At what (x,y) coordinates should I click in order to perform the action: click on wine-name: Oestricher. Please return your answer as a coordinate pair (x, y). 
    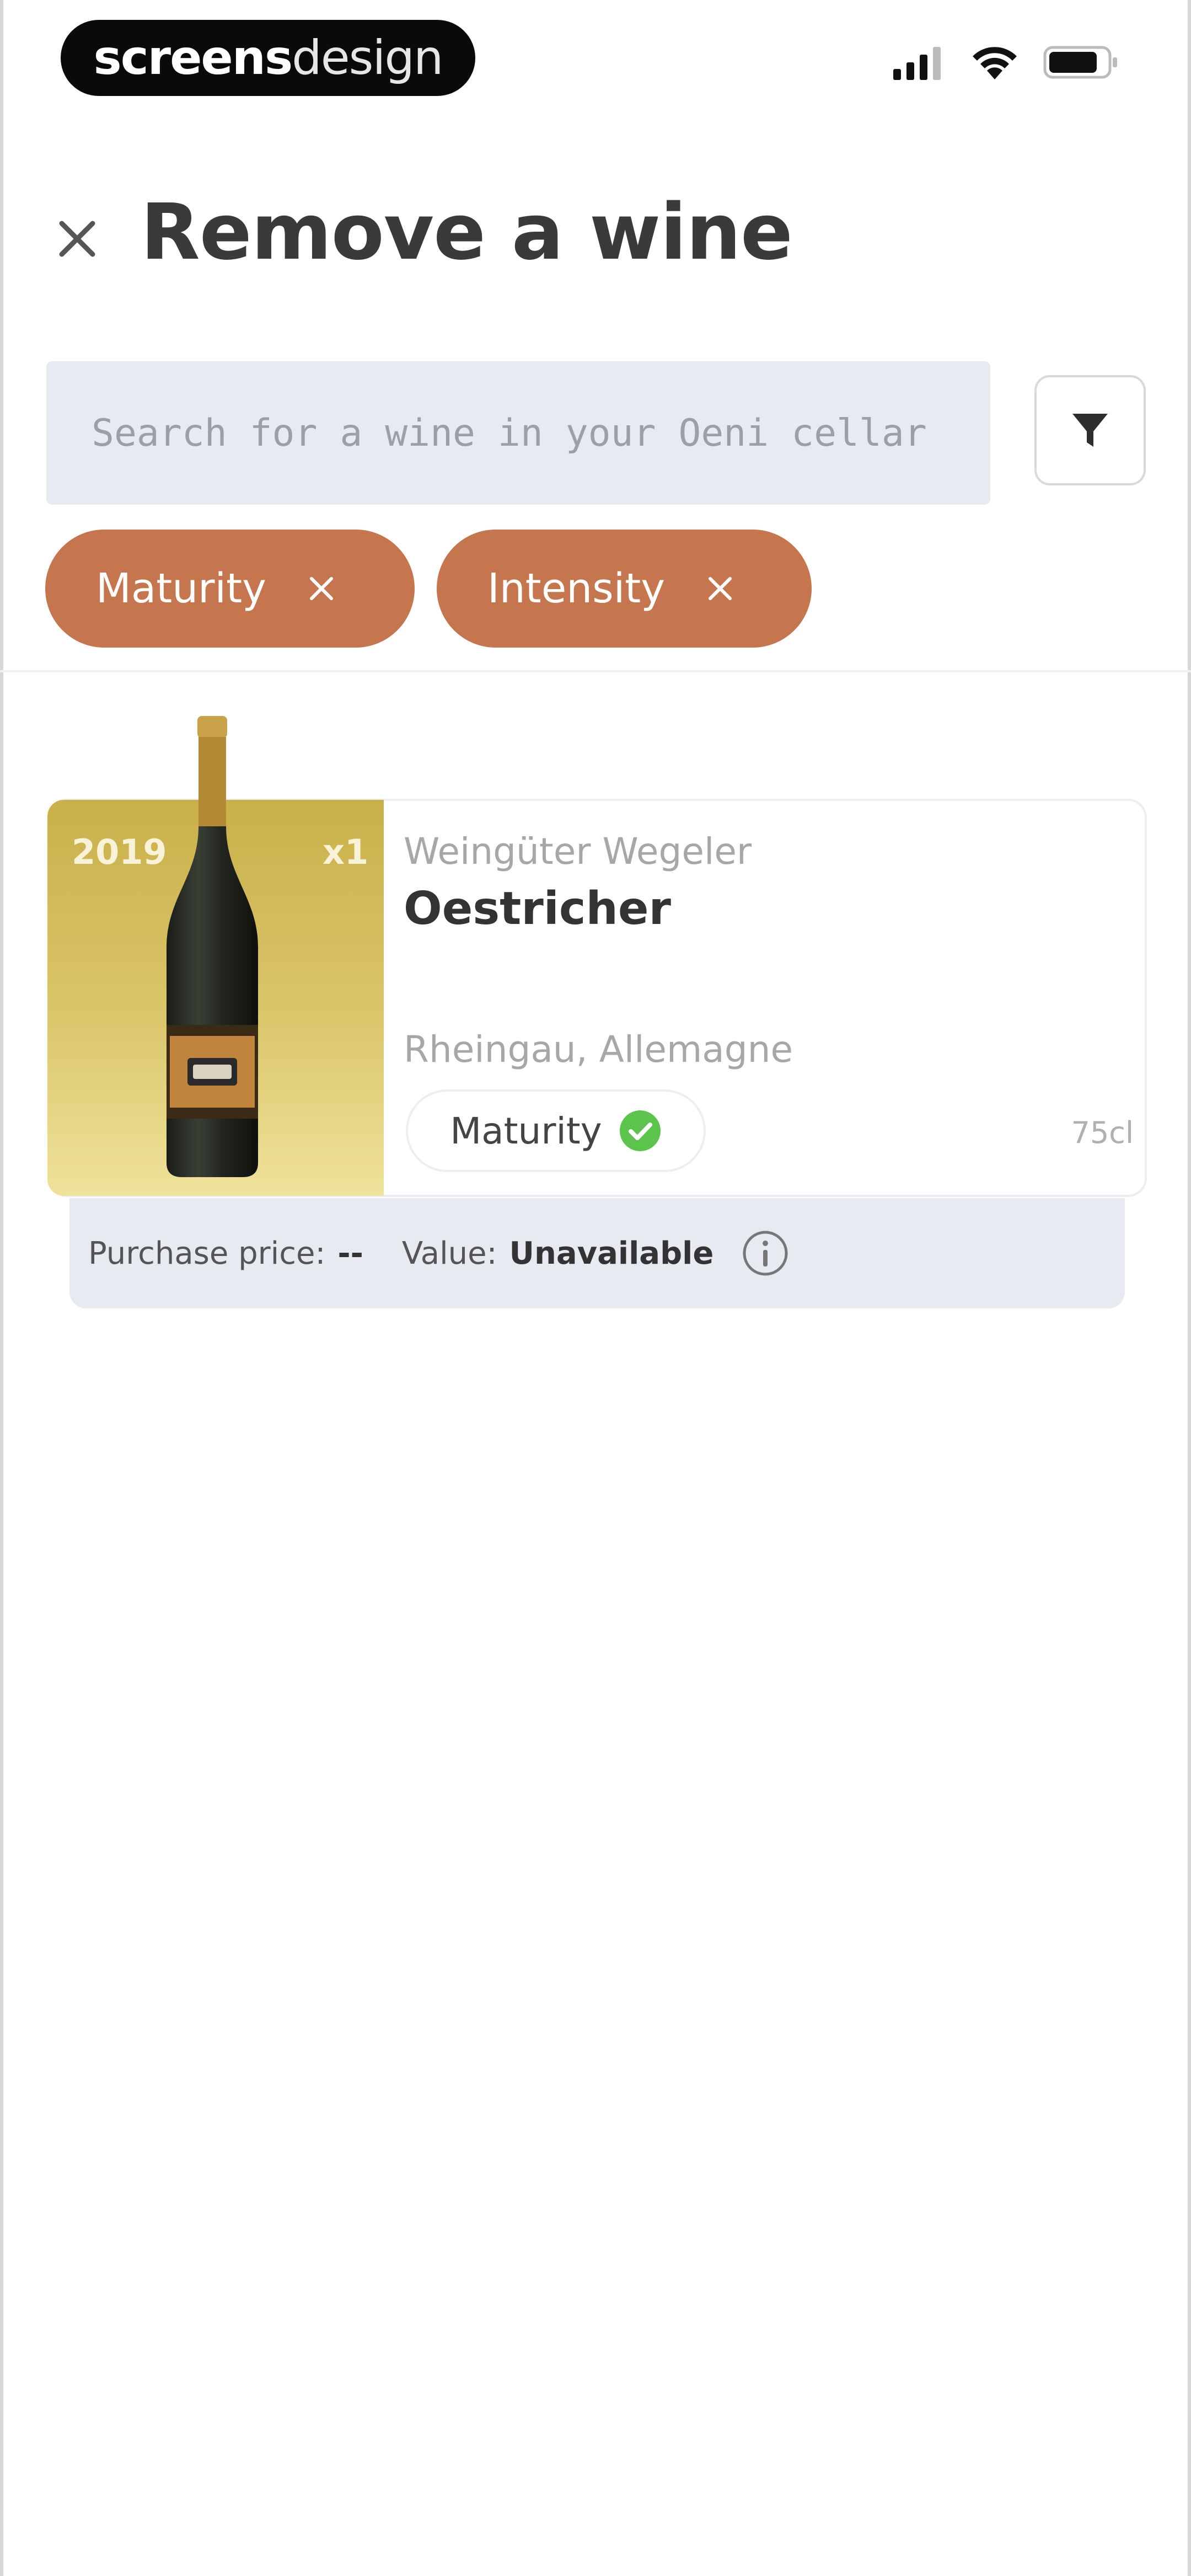
    Looking at the image, I should click on (537, 909).